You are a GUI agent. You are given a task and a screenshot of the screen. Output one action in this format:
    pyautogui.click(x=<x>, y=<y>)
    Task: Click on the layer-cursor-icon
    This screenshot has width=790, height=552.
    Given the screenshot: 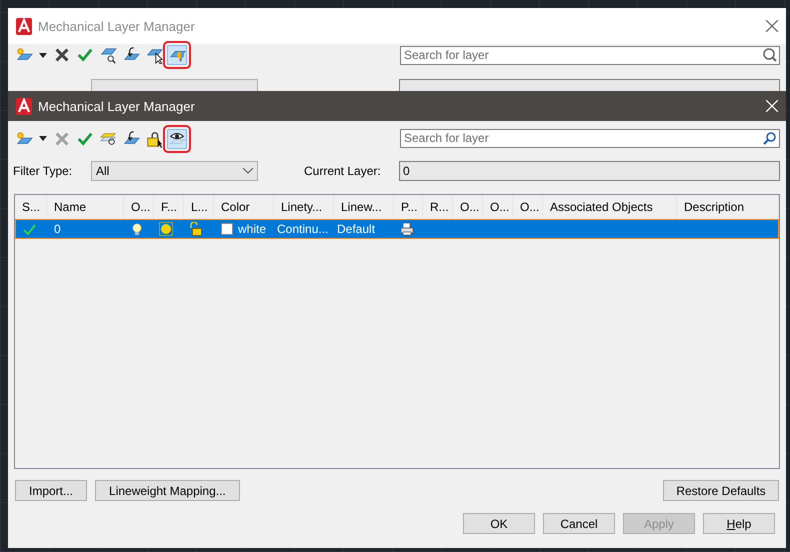 What is the action you would take?
    pyautogui.click(x=154, y=55)
    